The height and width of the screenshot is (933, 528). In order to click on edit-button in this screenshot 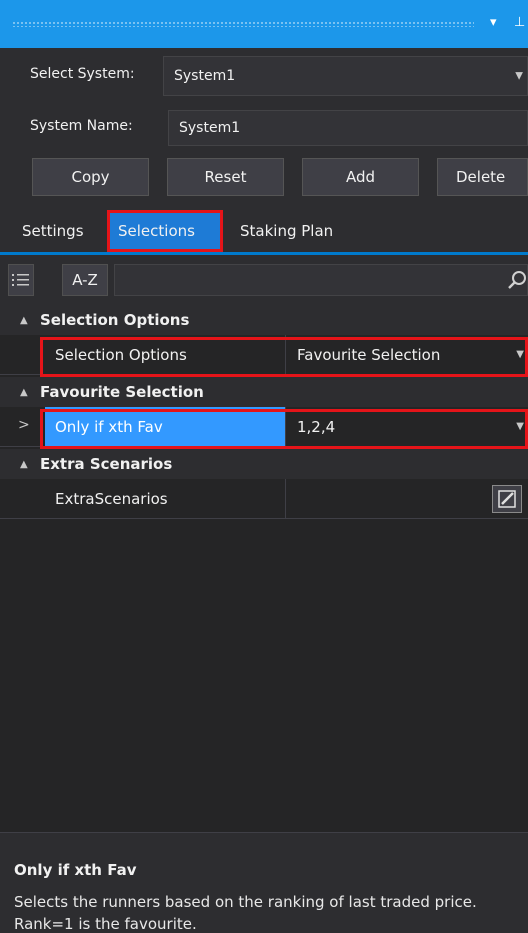, I will do `click(507, 499)`.